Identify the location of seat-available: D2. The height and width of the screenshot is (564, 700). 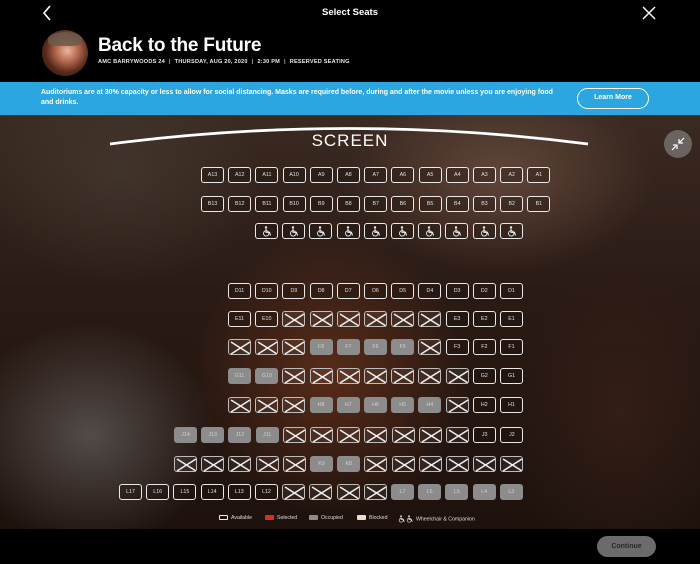
(484, 291).